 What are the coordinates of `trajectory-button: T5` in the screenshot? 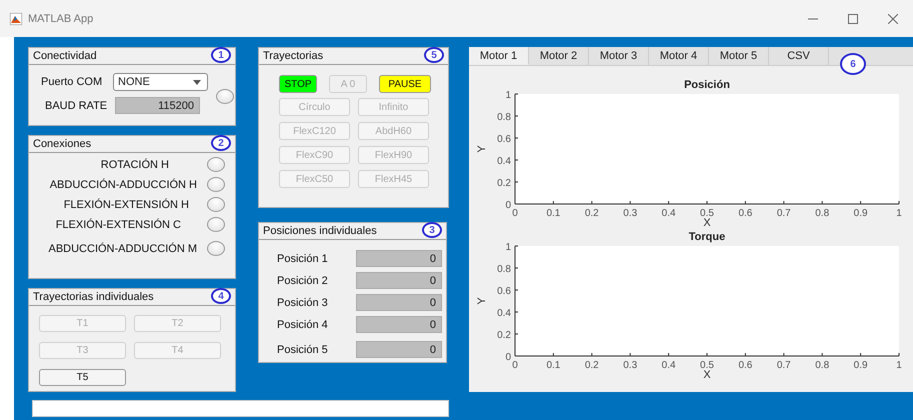 It's located at (82, 377).